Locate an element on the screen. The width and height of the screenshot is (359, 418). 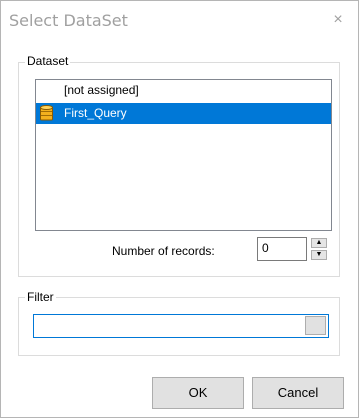
list-item-label: First_Query is located at coordinates (95, 113).